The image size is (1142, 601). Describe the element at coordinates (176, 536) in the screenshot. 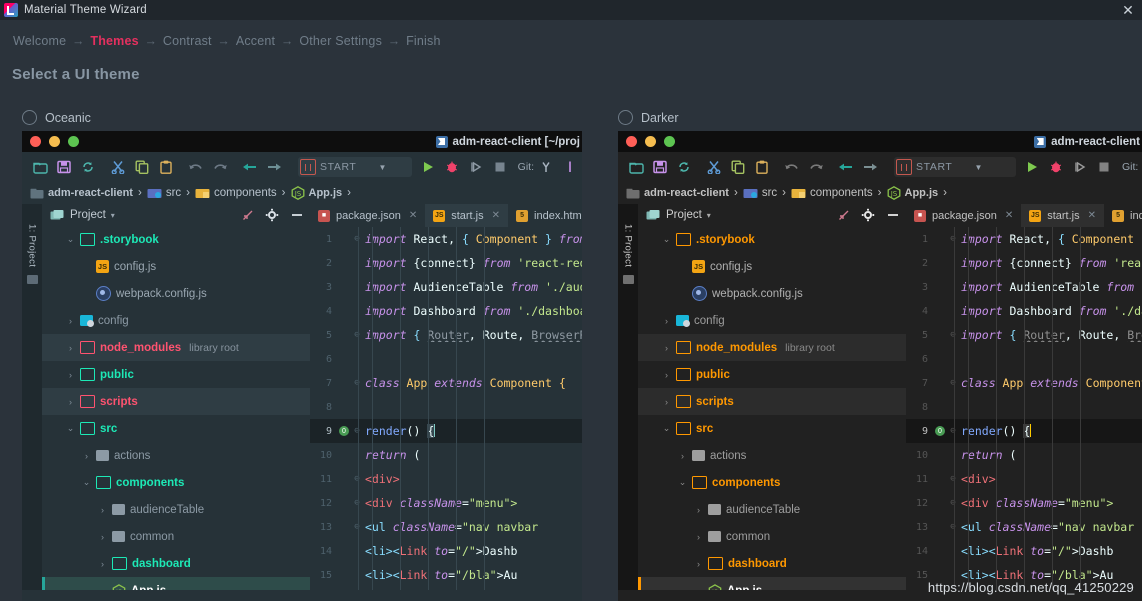

I see `tree-row: › common` at that location.